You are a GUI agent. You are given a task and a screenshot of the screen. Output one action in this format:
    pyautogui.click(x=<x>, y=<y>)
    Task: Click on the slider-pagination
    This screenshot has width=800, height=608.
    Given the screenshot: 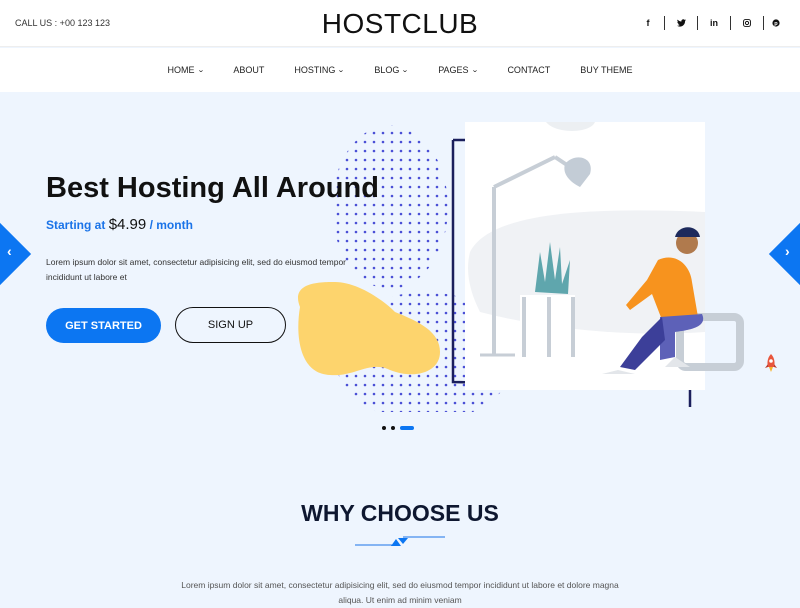 What is the action you would take?
    pyautogui.click(x=400, y=428)
    